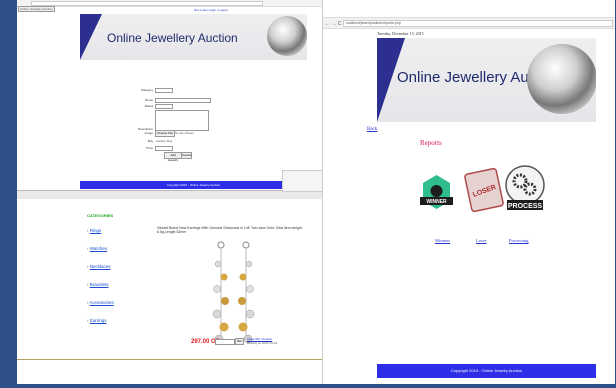 The height and width of the screenshot is (388, 616). Describe the element at coordinates (169, 141) in the screenshot. I see `buy-option-buy: Buy` at that location.